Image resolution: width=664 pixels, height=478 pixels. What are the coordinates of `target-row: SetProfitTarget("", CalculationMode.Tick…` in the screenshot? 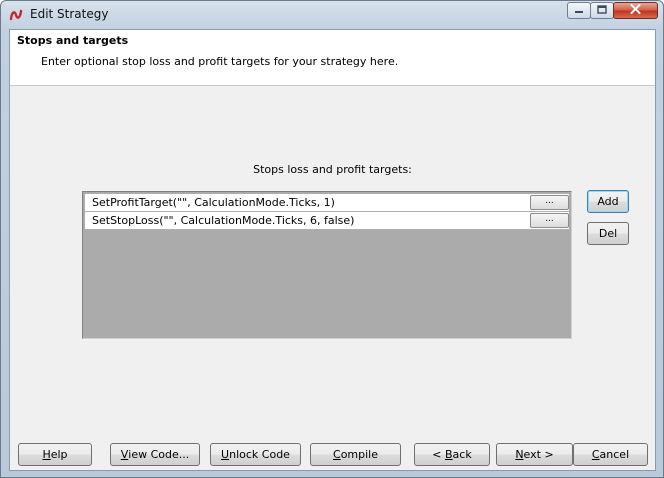 It's located at (327, 203).